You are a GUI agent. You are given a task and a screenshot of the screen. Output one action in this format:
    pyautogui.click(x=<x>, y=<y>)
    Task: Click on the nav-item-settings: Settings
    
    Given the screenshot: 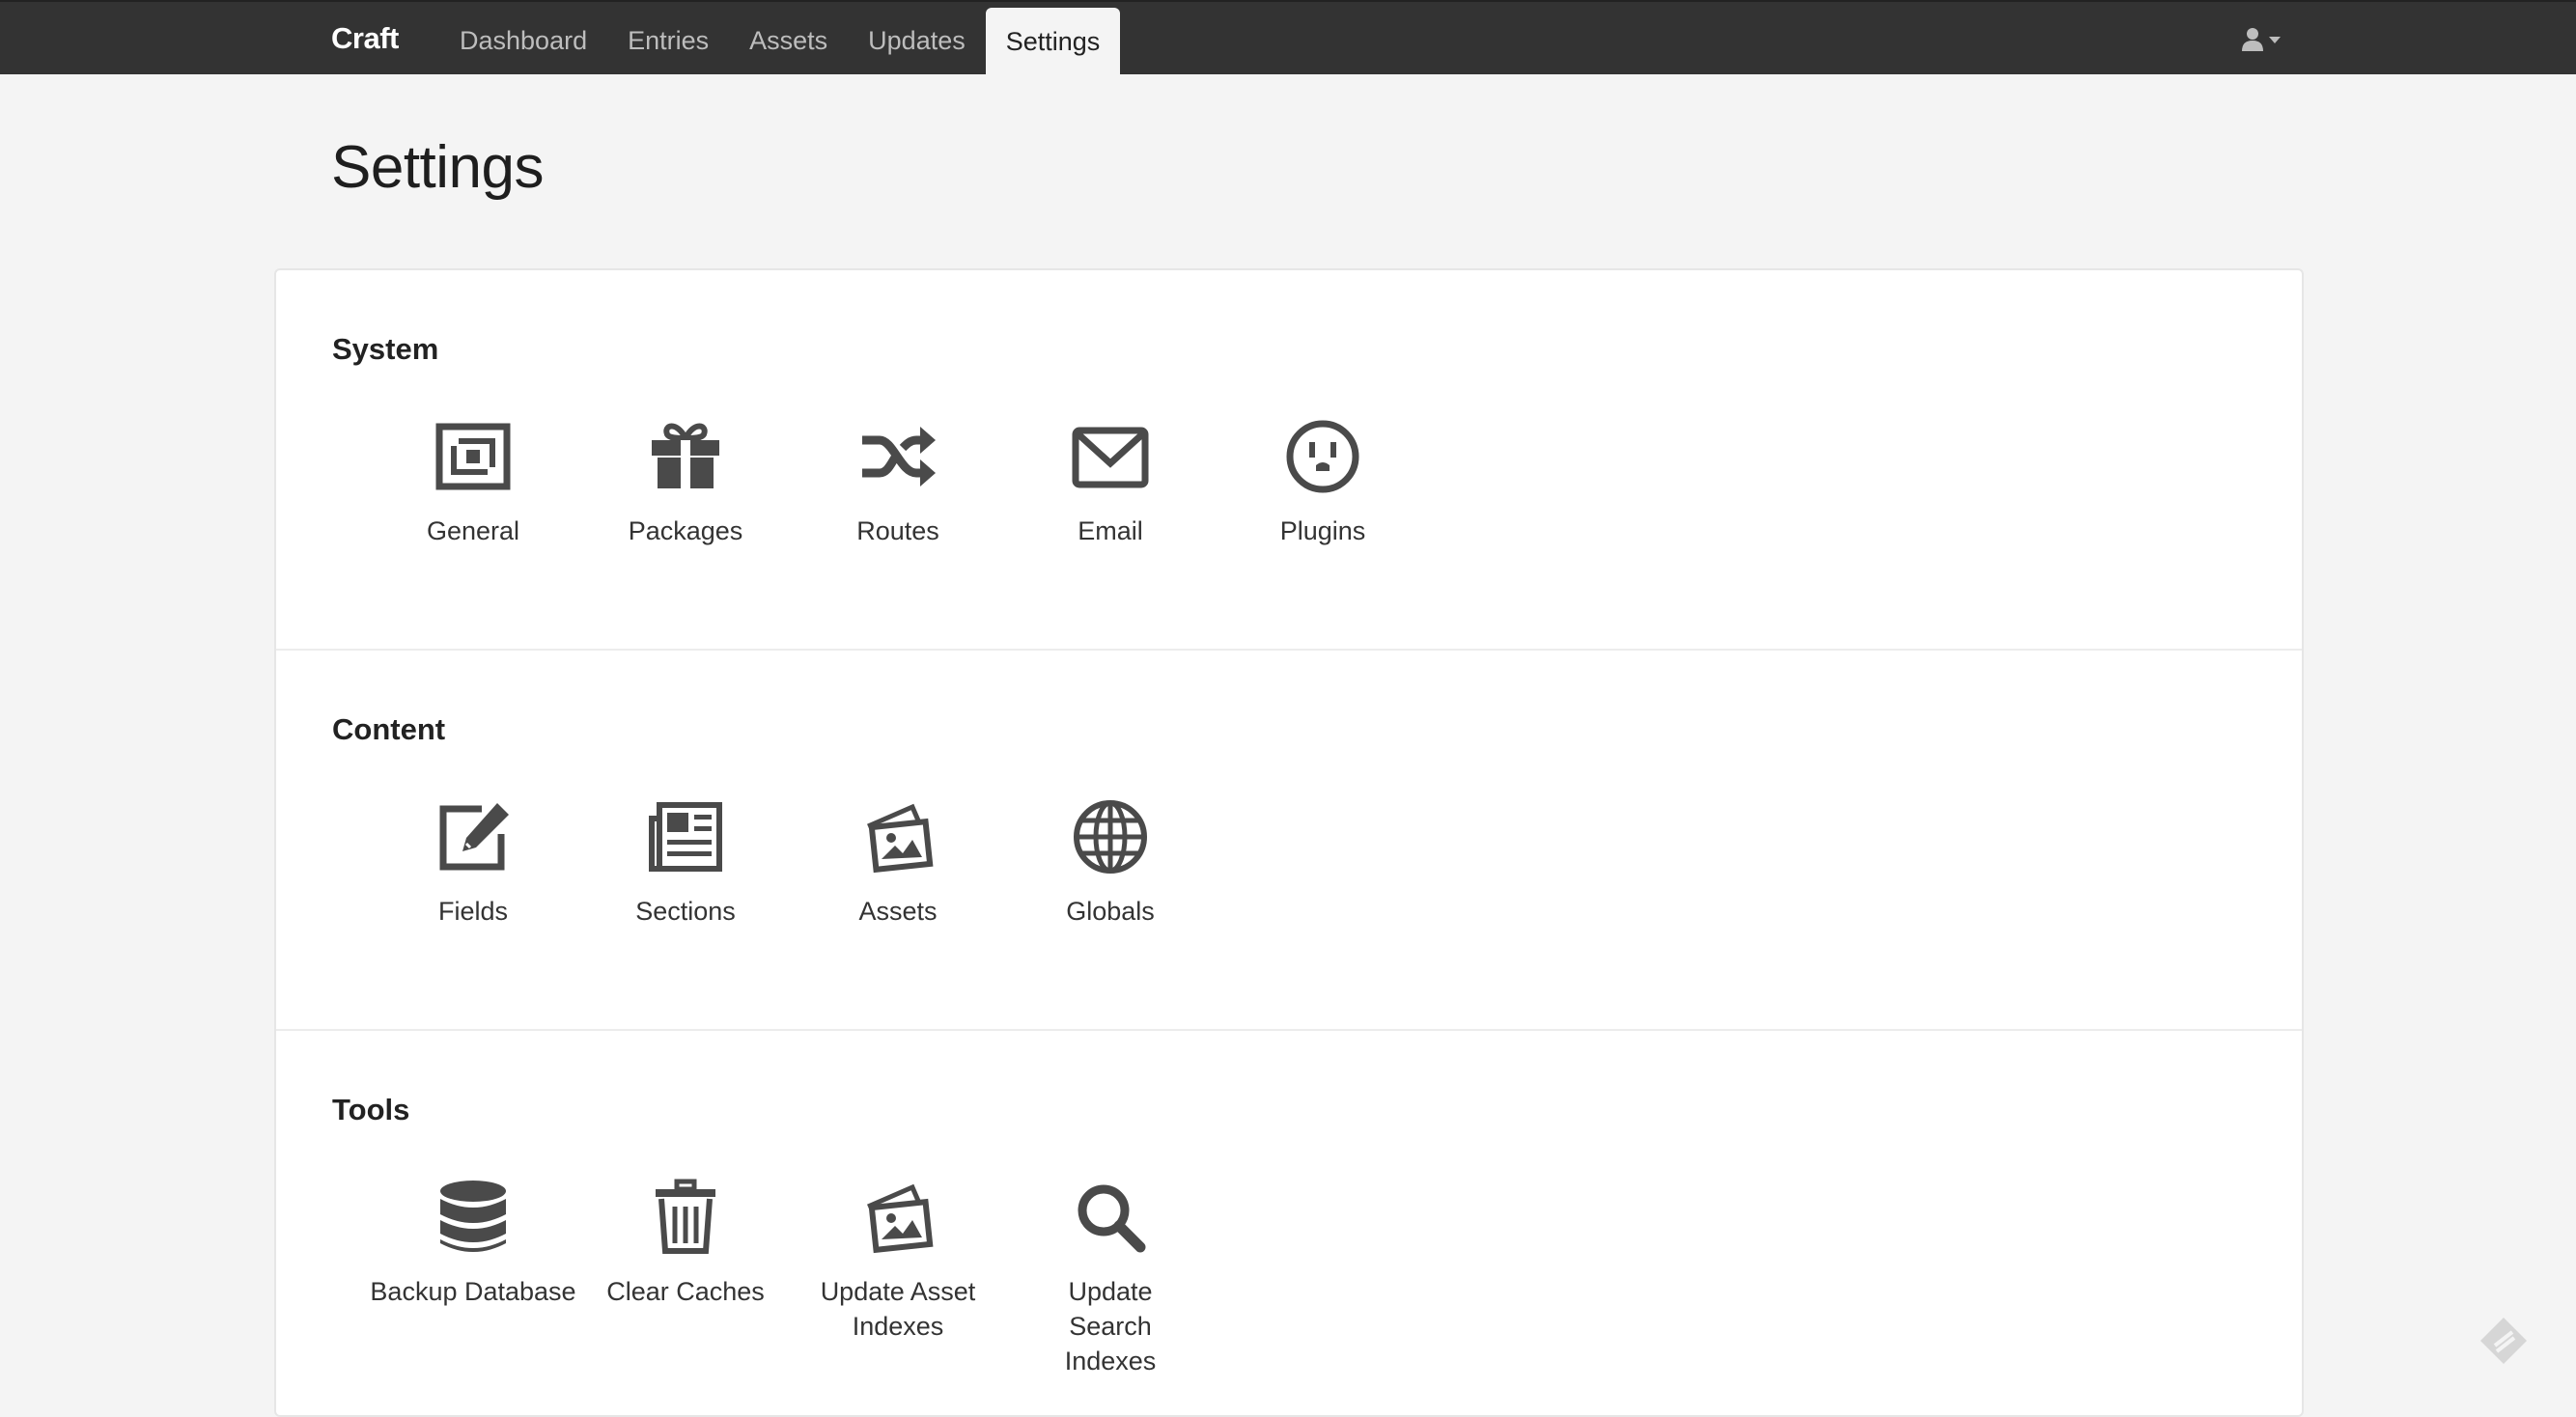 What is the action you would take?
    pyautogui.click(x=1053, y=42)
    